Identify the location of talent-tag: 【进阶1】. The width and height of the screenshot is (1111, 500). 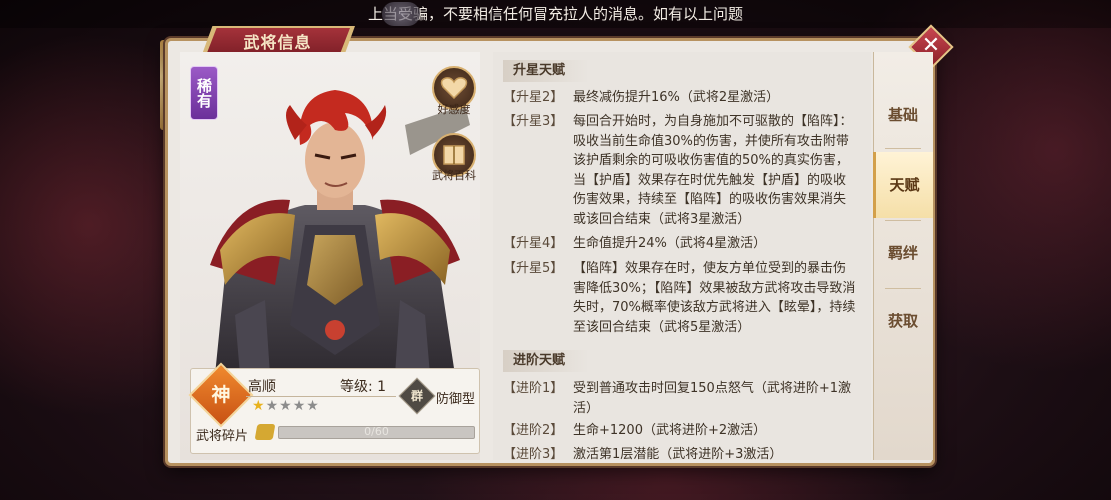
(533, 388).